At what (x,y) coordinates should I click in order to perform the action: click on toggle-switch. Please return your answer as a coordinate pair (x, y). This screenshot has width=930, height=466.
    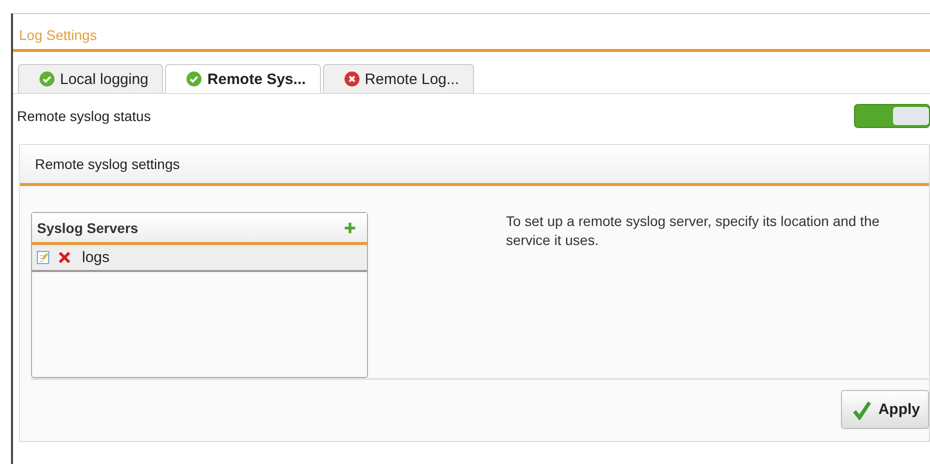
    Looking at the image, I should click on (892, 116).